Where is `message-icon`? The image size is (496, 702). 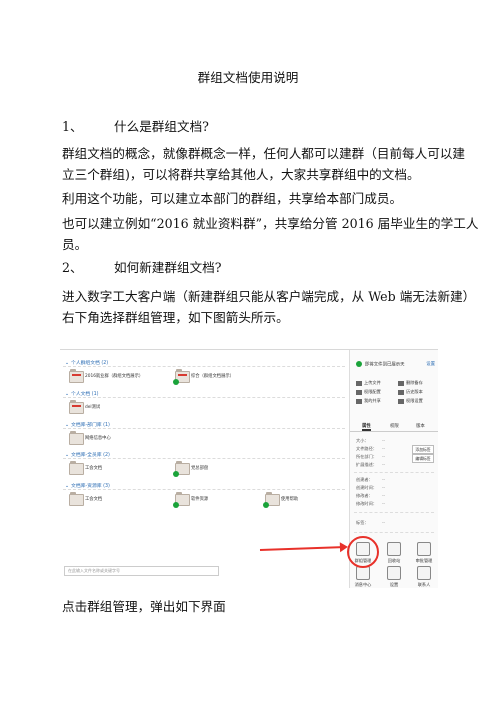
message-icon is located at coordinates (363, 573).